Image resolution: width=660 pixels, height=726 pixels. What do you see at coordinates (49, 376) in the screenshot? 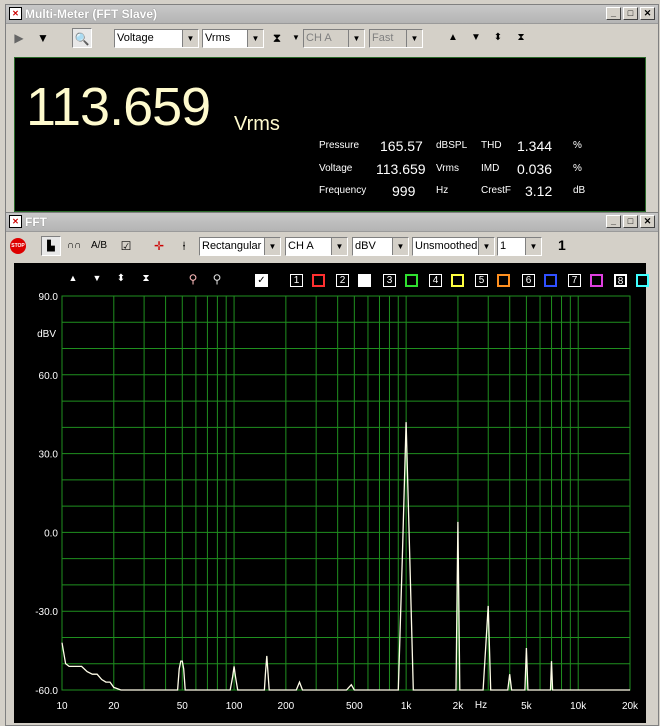
I see `y-tick-label: 60.0` at bounding box center [49, 376].